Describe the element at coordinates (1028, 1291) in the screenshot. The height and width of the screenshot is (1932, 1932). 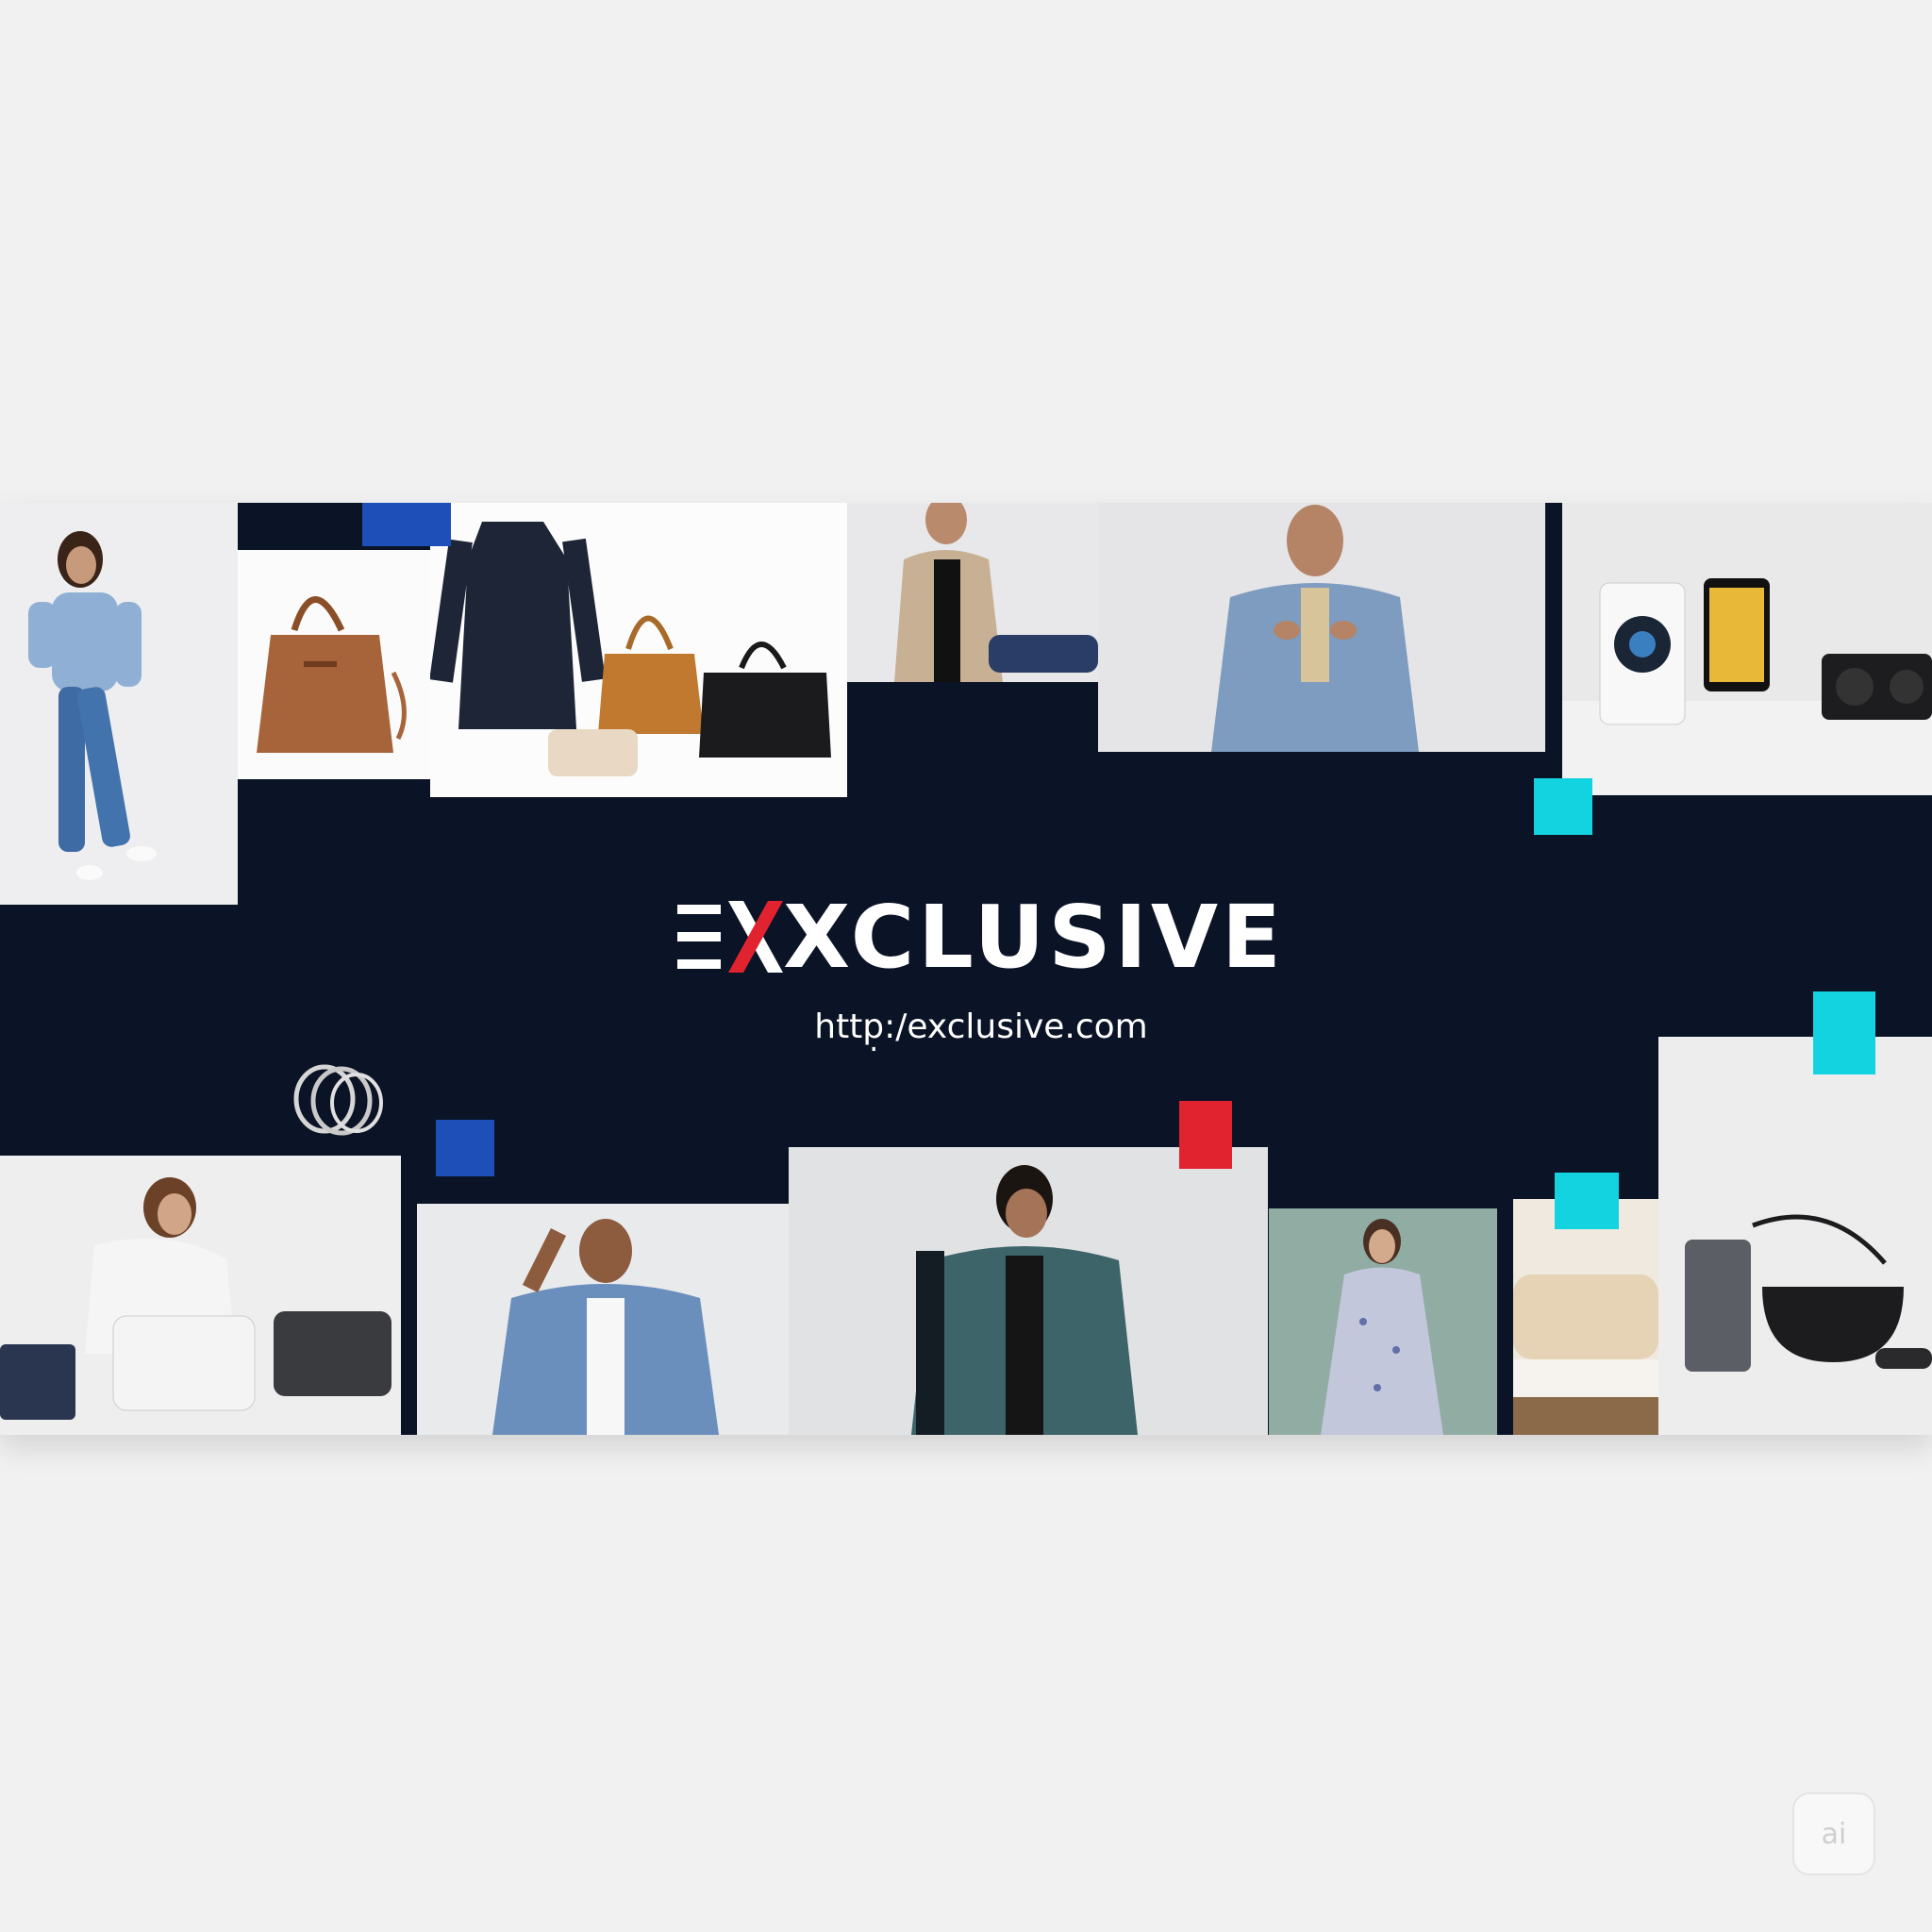
I see `photo-man-teal-coat` at that location.